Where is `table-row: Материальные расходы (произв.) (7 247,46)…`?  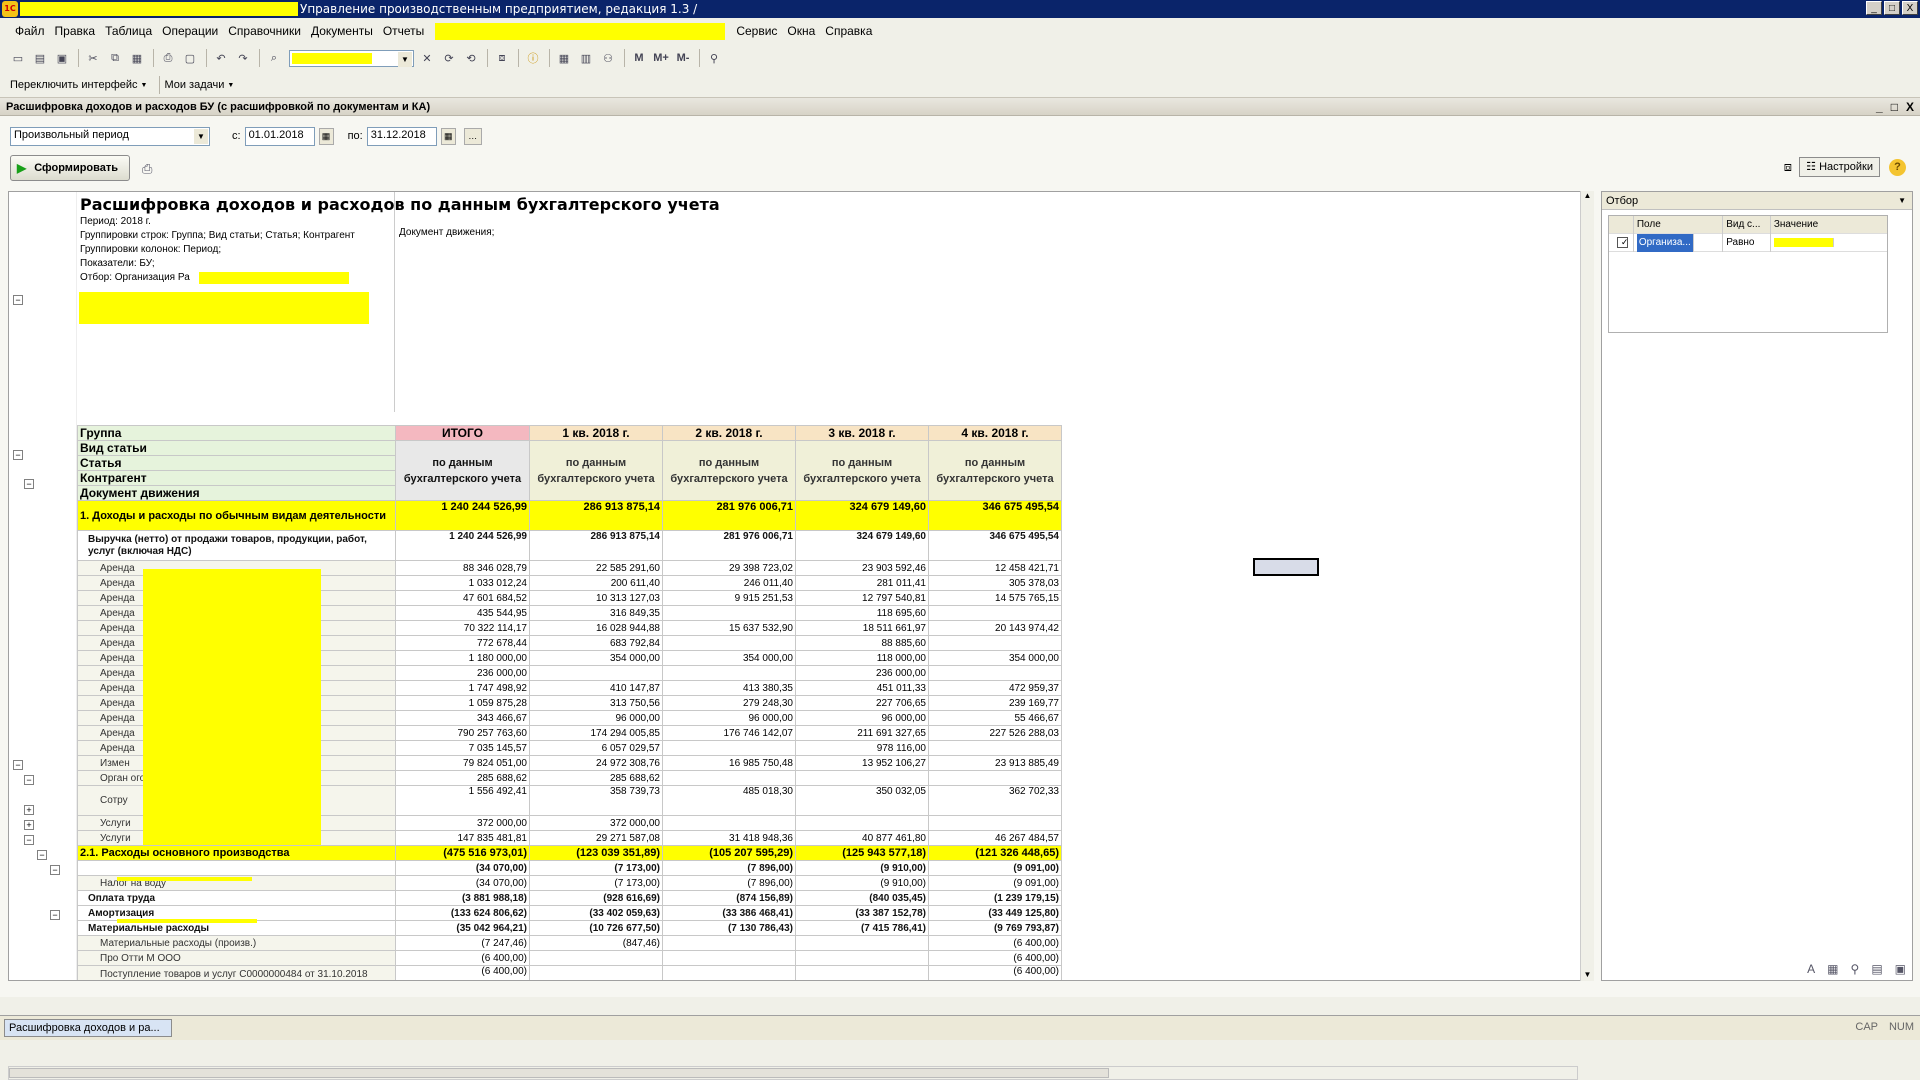
table-row: Материальные расходы (произв.) (7 247,46)… is located at coordinates (569, 943).